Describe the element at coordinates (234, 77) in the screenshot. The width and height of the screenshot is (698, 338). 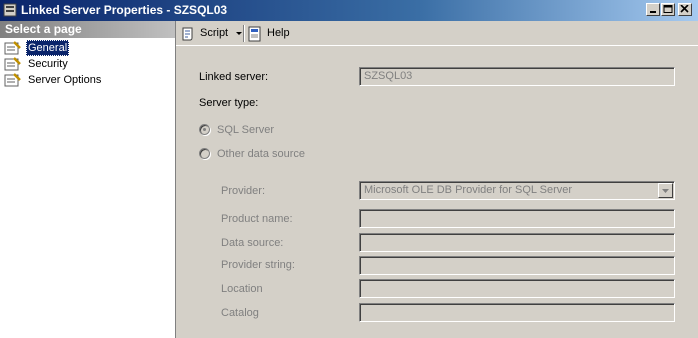
I see `linked-server-label: Linked server:` at that location.